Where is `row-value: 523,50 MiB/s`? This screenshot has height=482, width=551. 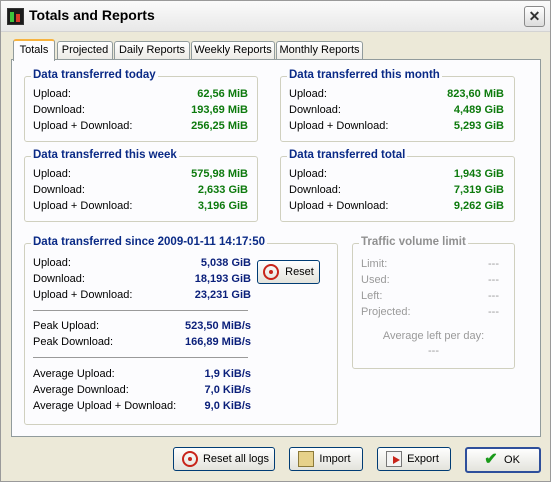 row-value: 523,50 MiB/s is located at coordinates (217, 326).